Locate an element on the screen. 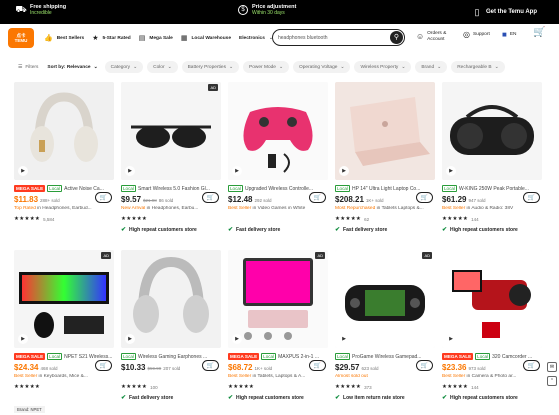  sold-count: 207 sold is located at coordinates (172, 368).